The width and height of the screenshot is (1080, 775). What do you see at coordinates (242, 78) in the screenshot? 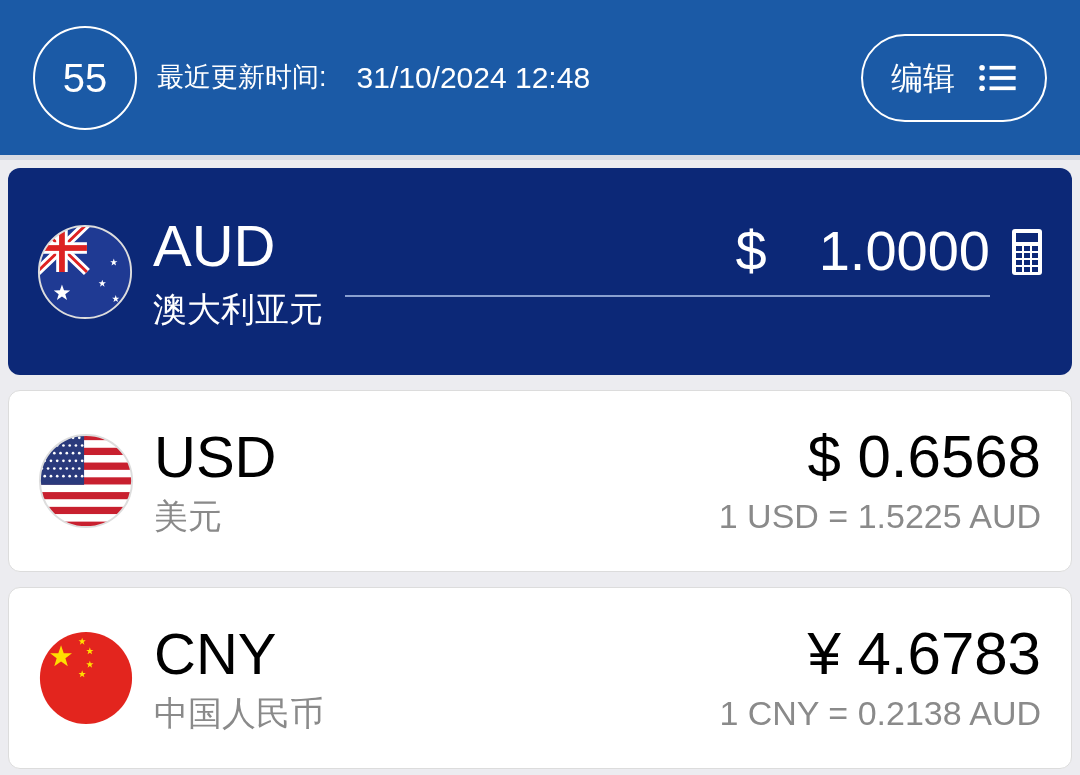
I see `update-label: 最近更新时间:` at bounding box center [242, 78].